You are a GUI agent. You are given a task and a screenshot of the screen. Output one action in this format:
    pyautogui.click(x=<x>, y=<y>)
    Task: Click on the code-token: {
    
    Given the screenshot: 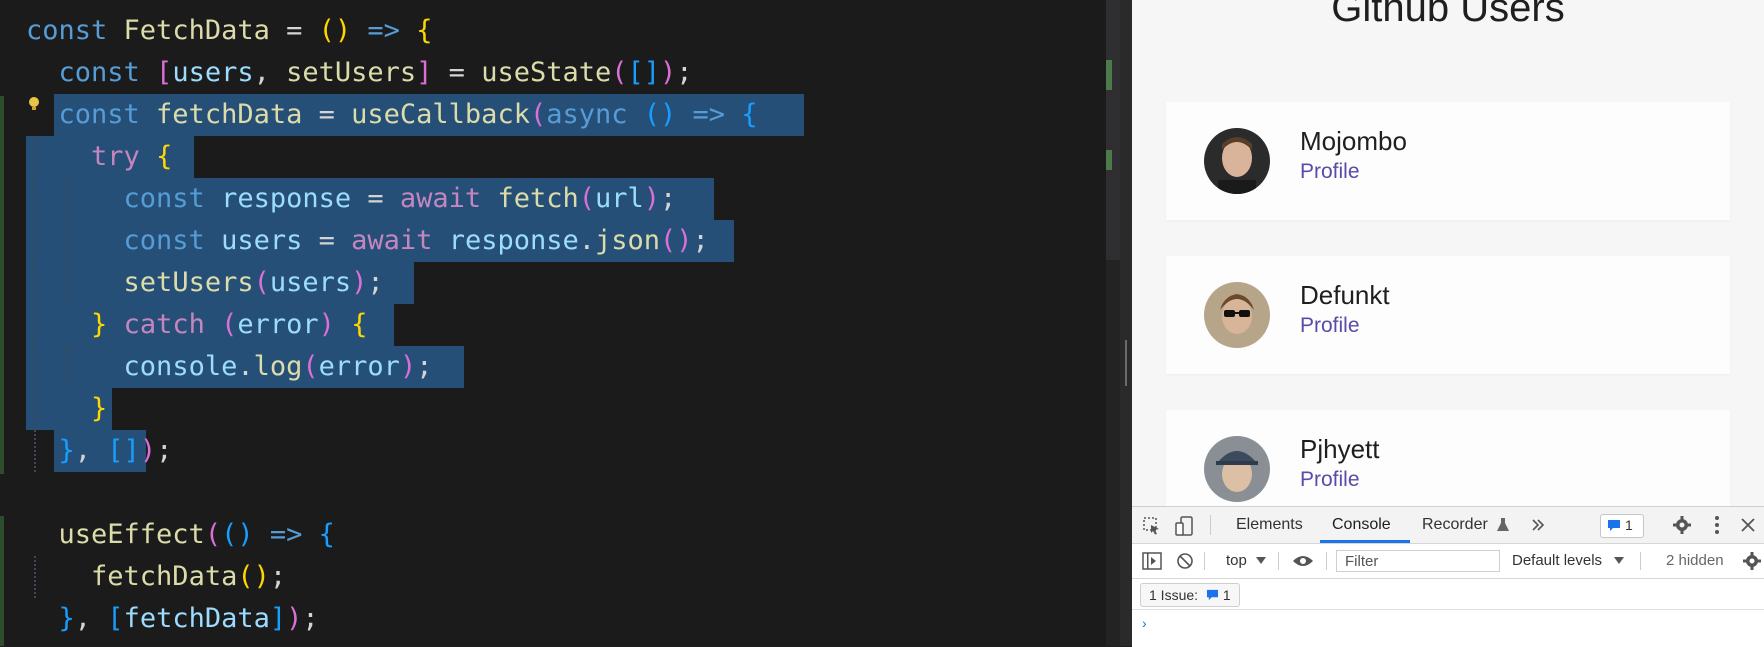 What is the action you would take?
    pyautogui.click(x=164, y=156)
    